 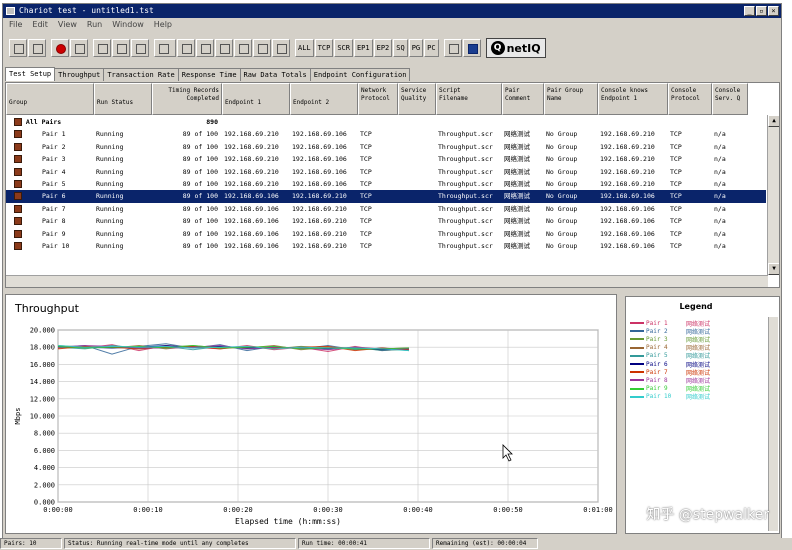 What do you see at coordinates (79, 48) in the screenshot?
I see `arrow-icon` at bounding box center [79, 48].